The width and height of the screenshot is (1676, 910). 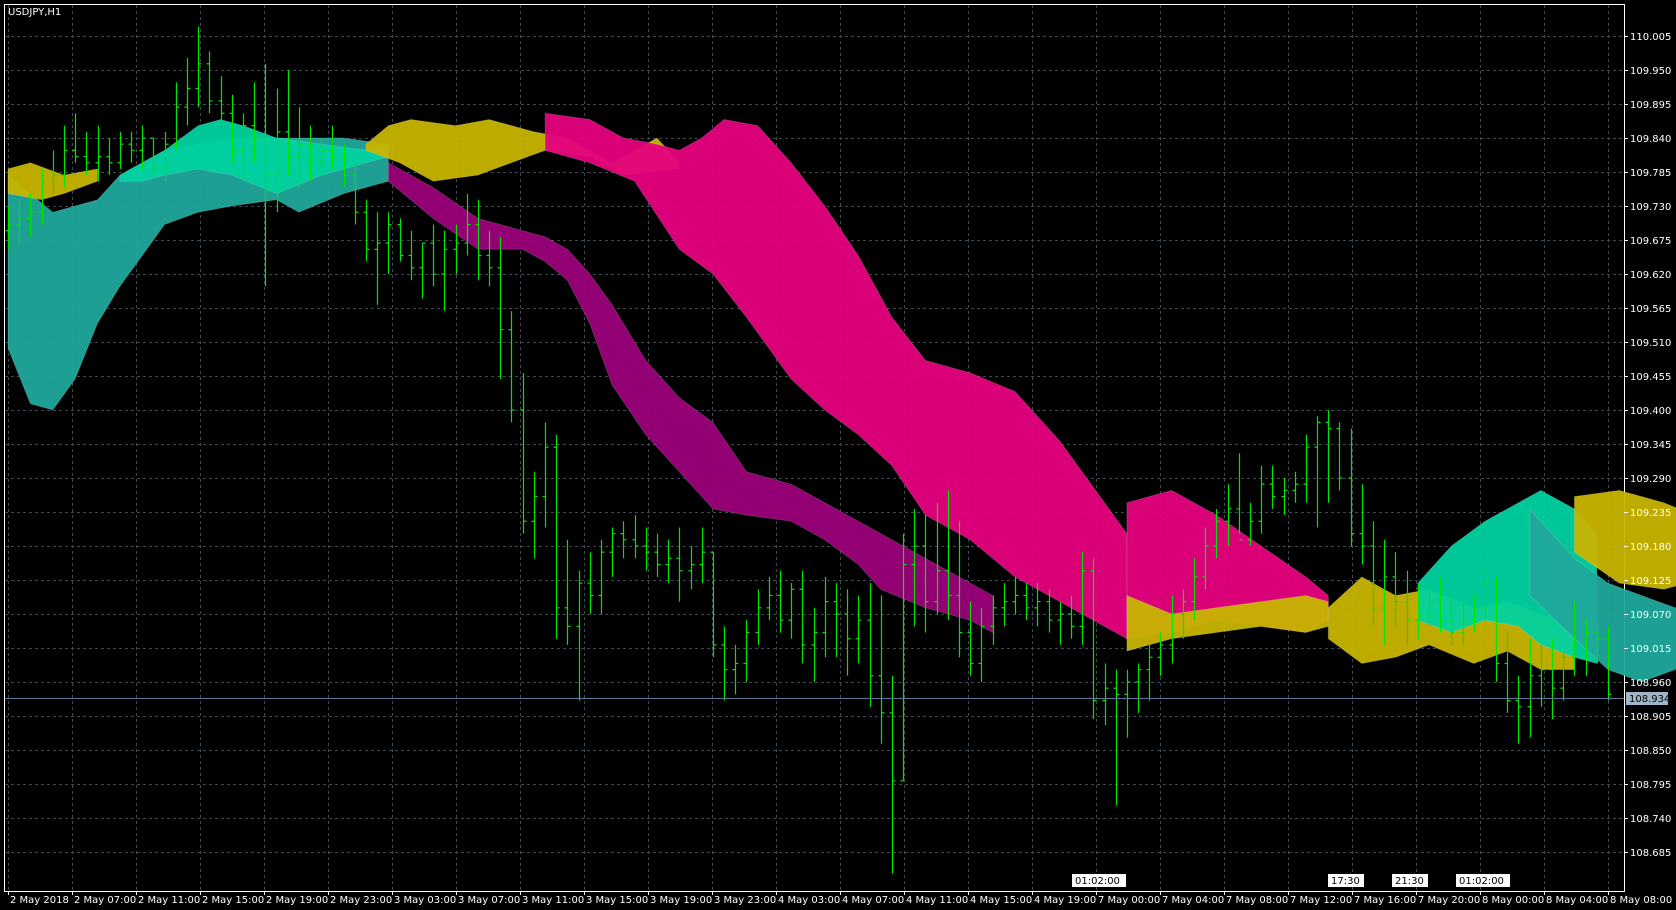 I want to click on x-tick-label: 4 May 19:00, so click(x=1065, y=900).